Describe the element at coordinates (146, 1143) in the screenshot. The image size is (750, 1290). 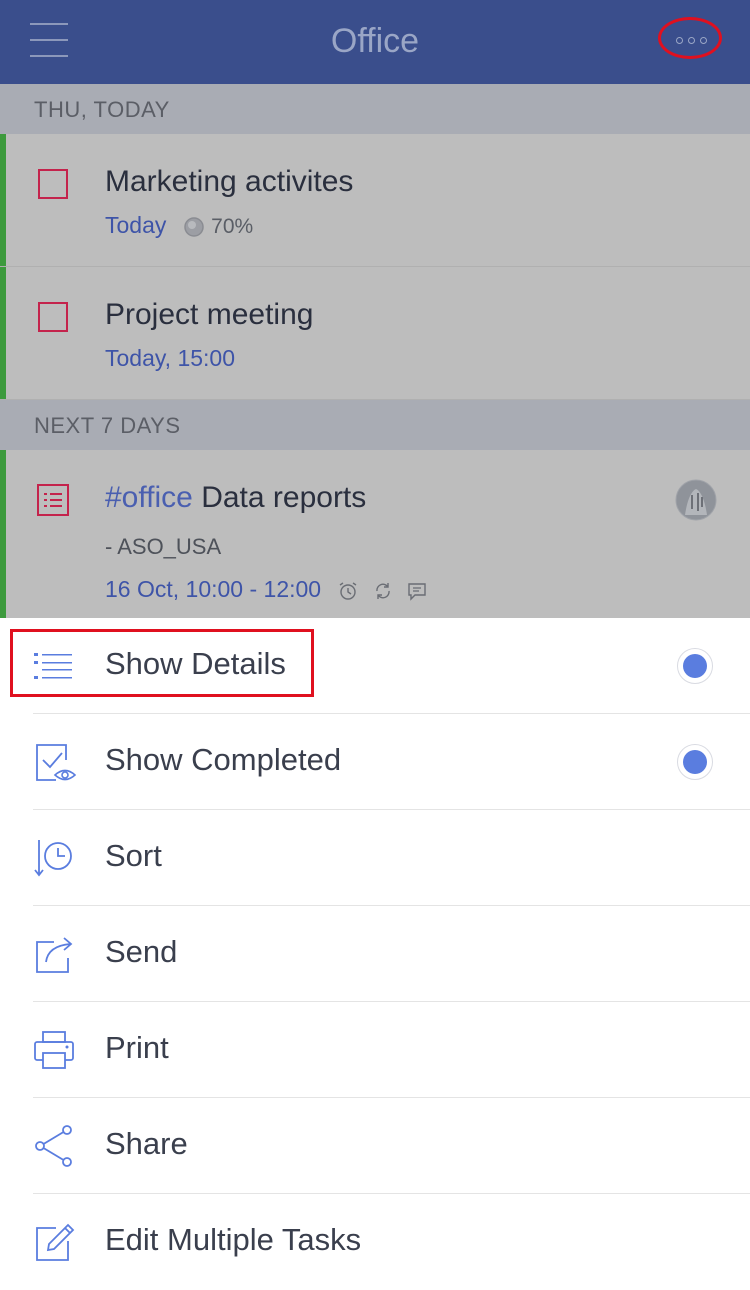
I see `menu-item-label: Share` at that location.